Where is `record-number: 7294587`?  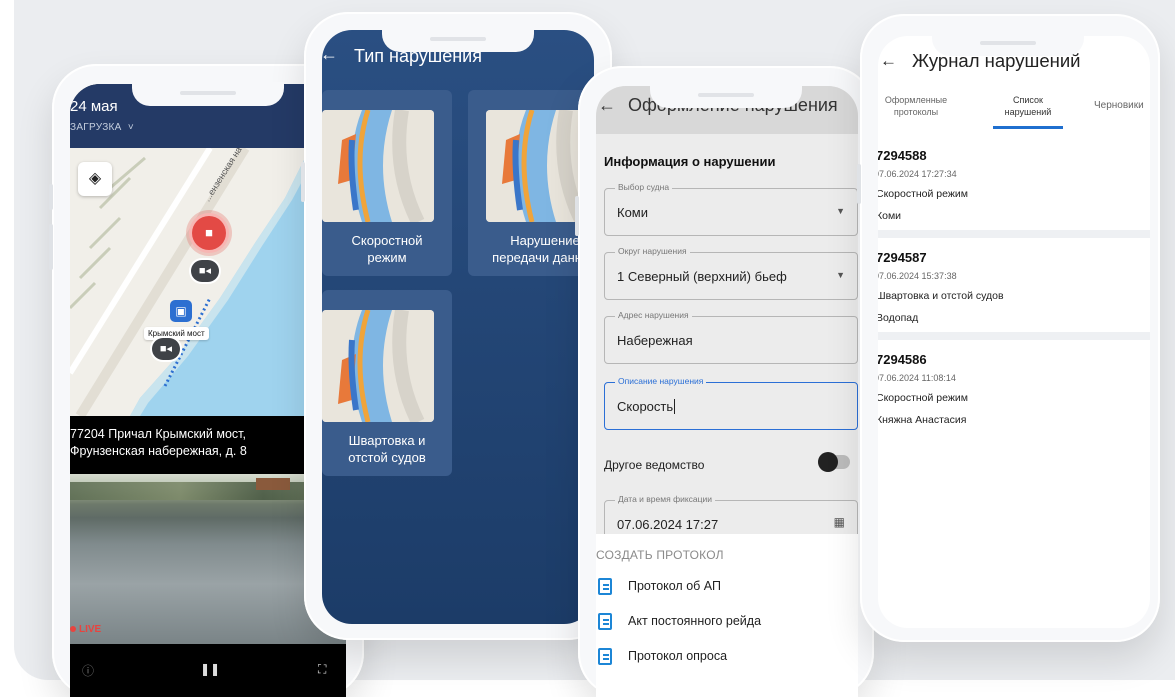
record-number: 7294587 is located at coordinates (902, 257).